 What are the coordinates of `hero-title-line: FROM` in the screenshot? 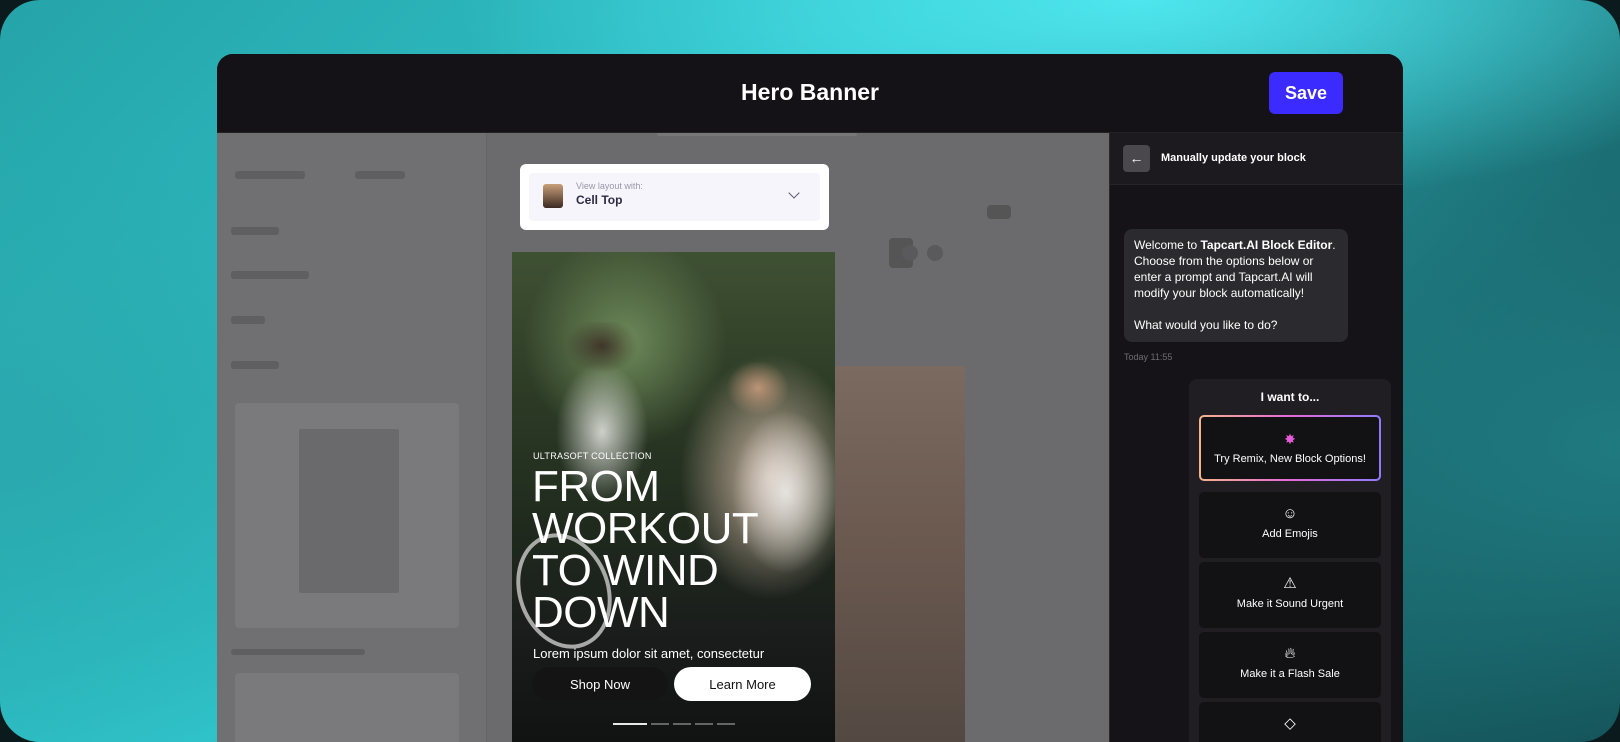 It's located at (596, 486).